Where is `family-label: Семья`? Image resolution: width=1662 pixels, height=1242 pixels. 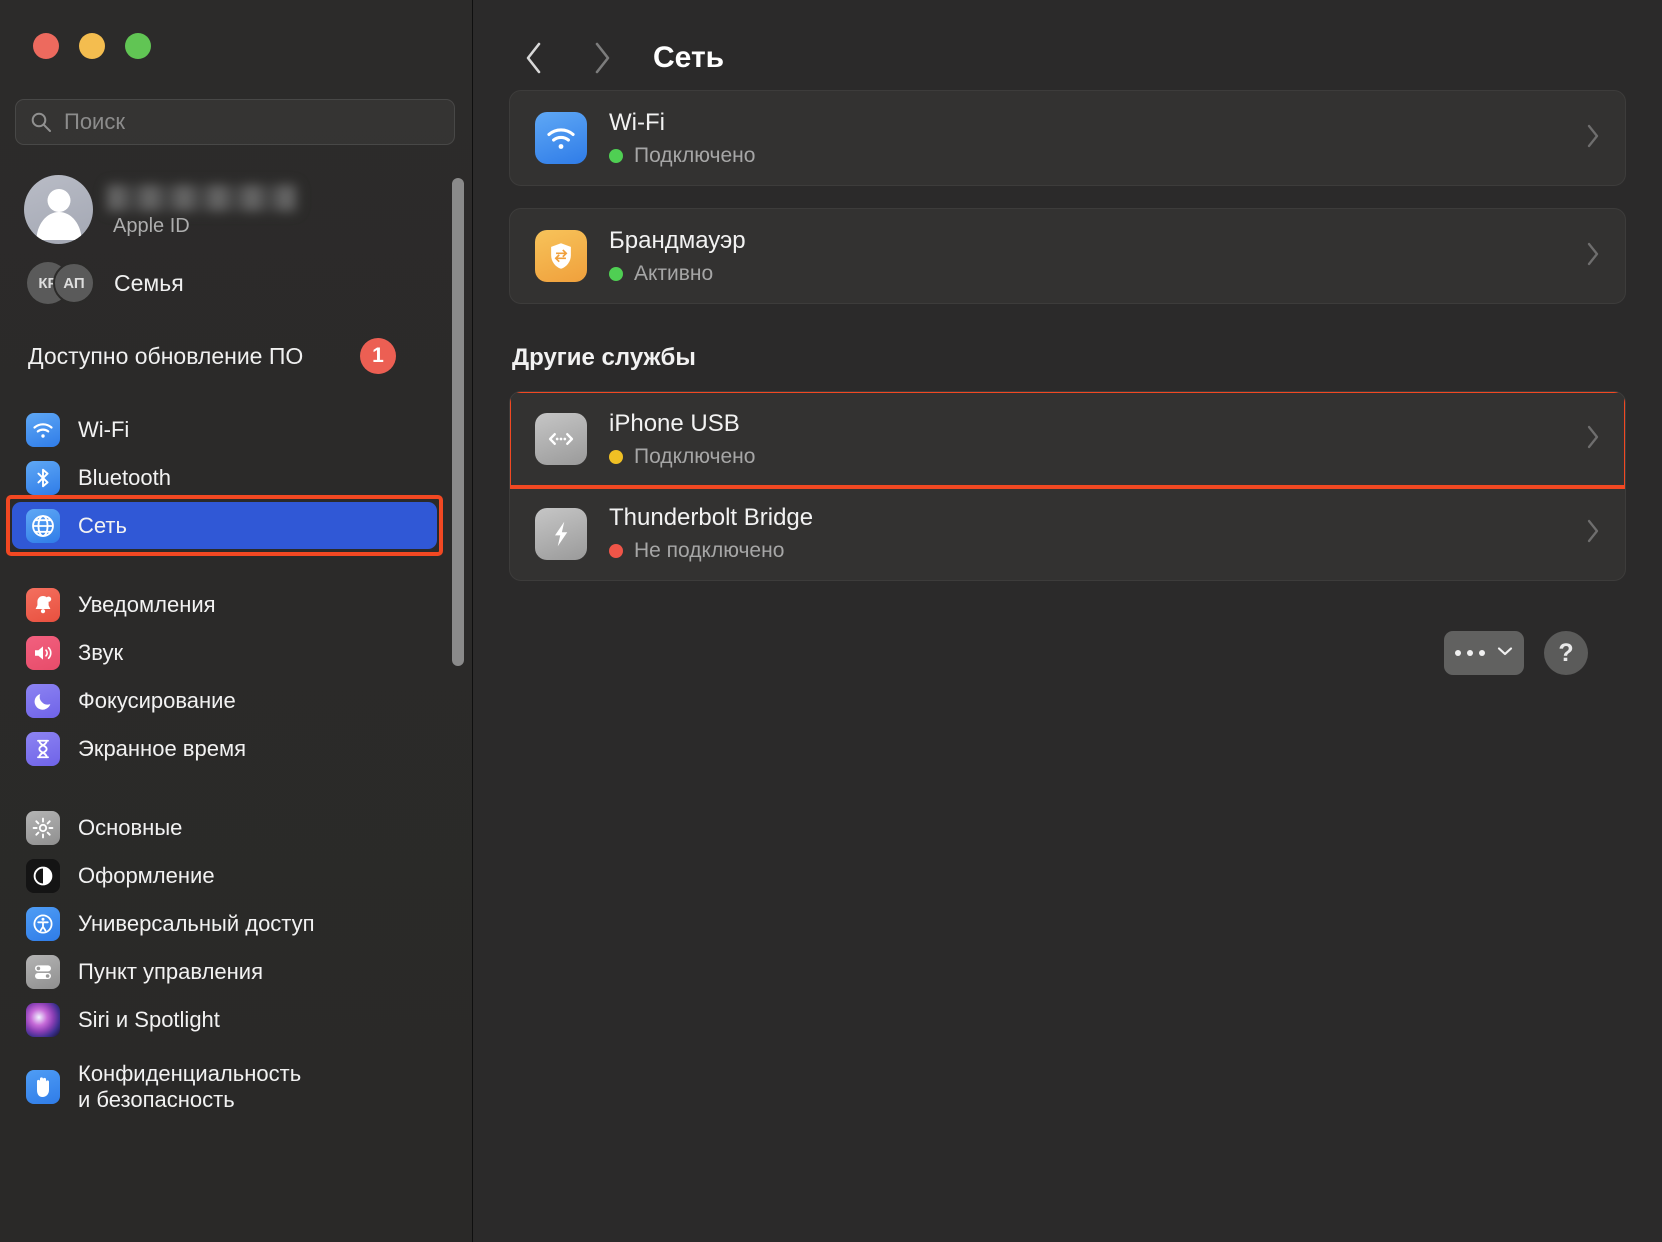
family-label: Семья is located at coordinates (149, 282).